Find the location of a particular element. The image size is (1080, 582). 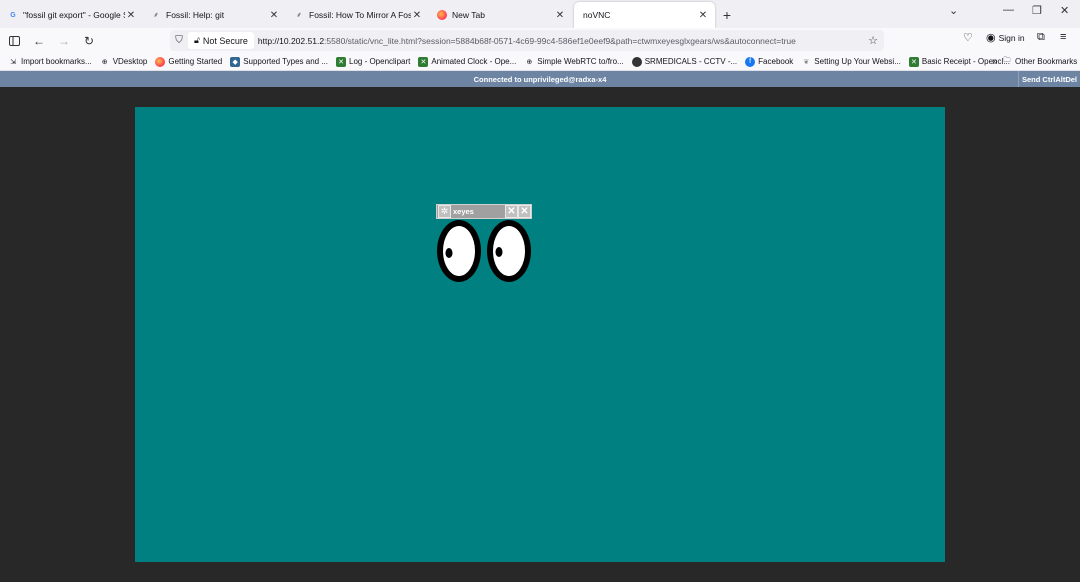

minimize-button: — is located at coordinates (1008, 10).